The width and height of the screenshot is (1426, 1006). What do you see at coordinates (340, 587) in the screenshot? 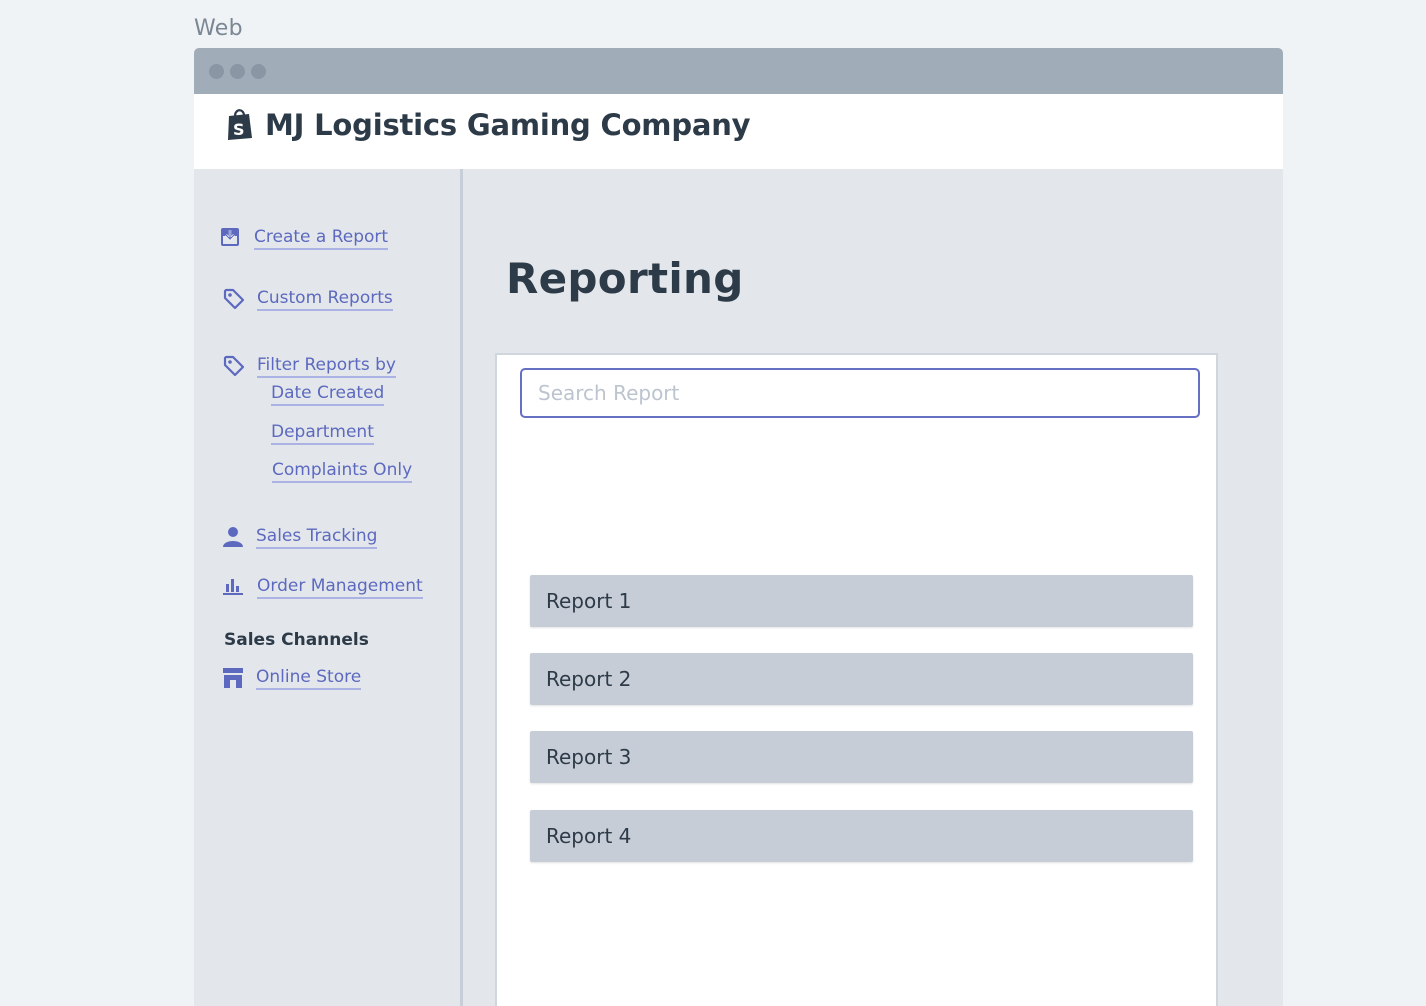
I see `sidebar-item-label: Order Management` at bounding box center [340, 587].